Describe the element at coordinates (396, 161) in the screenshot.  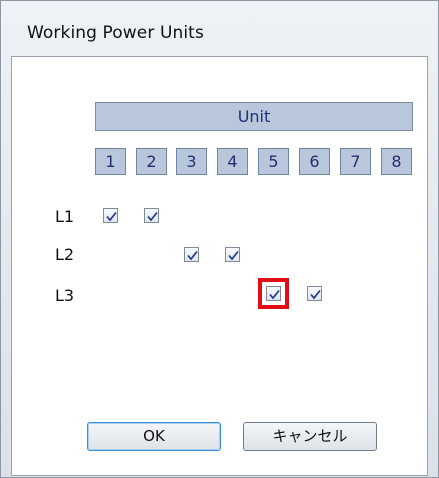
I see `unit-button-8: 8` at that location.